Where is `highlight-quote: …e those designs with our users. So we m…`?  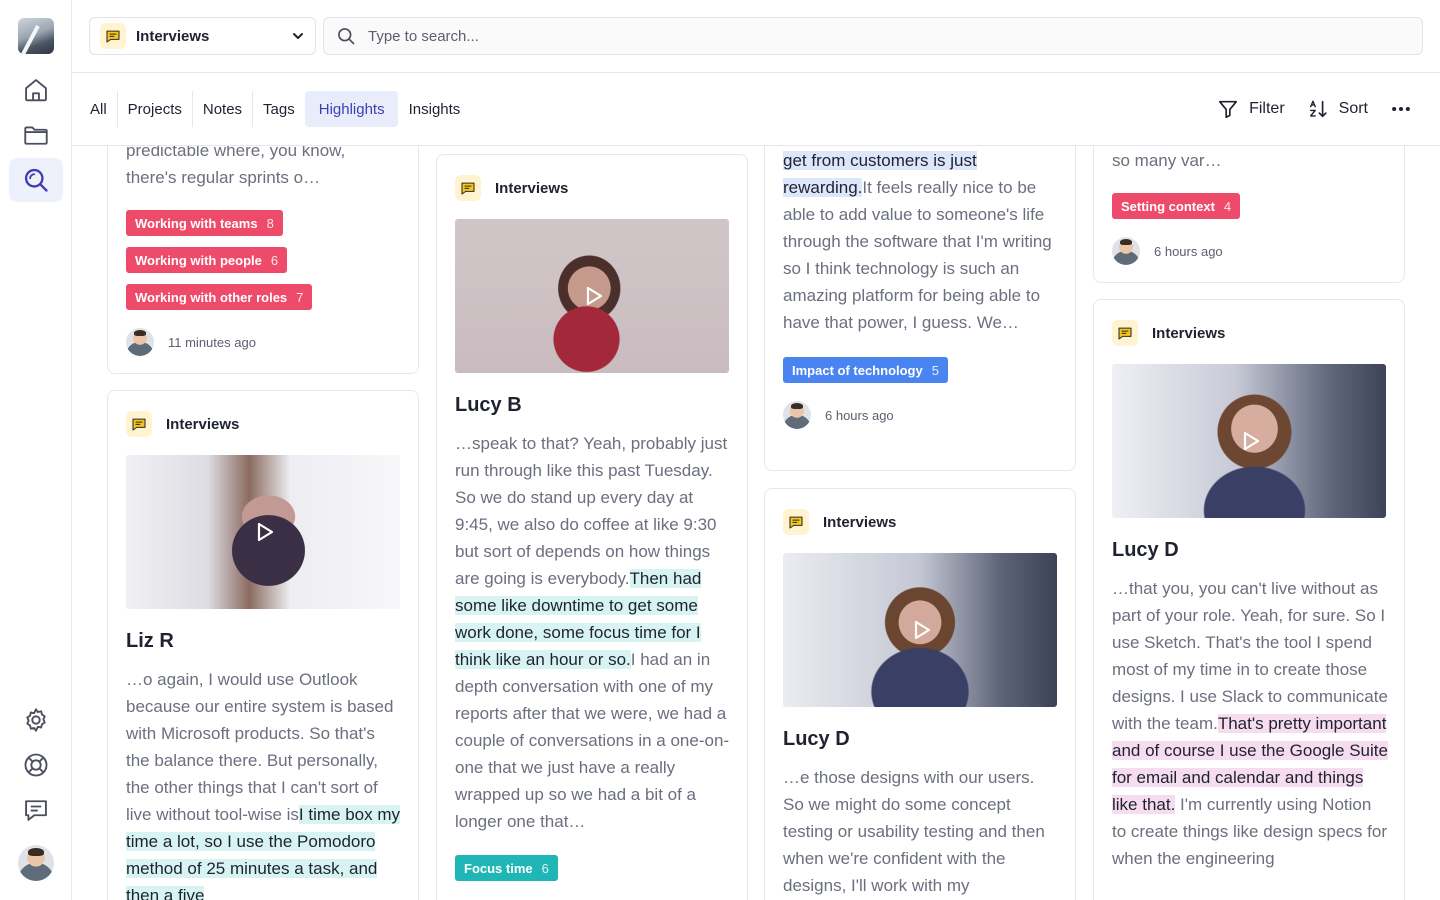
highlight-quote: …e those designs with our users. So we m… is located at coordinates (914, 831).